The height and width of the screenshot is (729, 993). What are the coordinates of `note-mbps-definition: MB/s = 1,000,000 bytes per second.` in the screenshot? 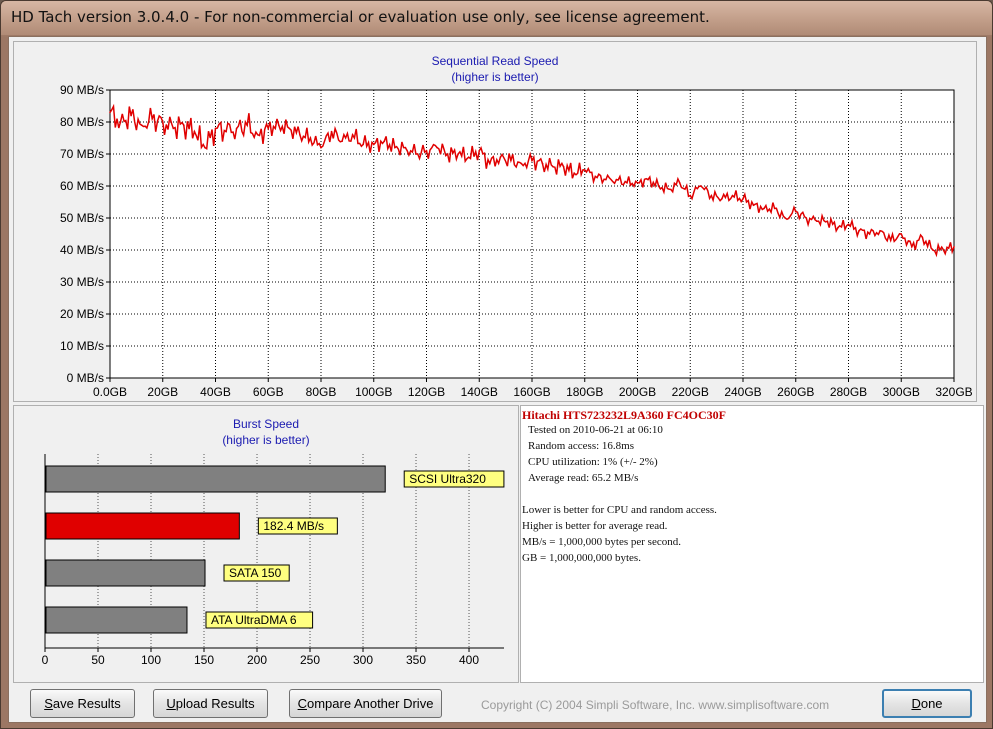 It's located at (601, 542).